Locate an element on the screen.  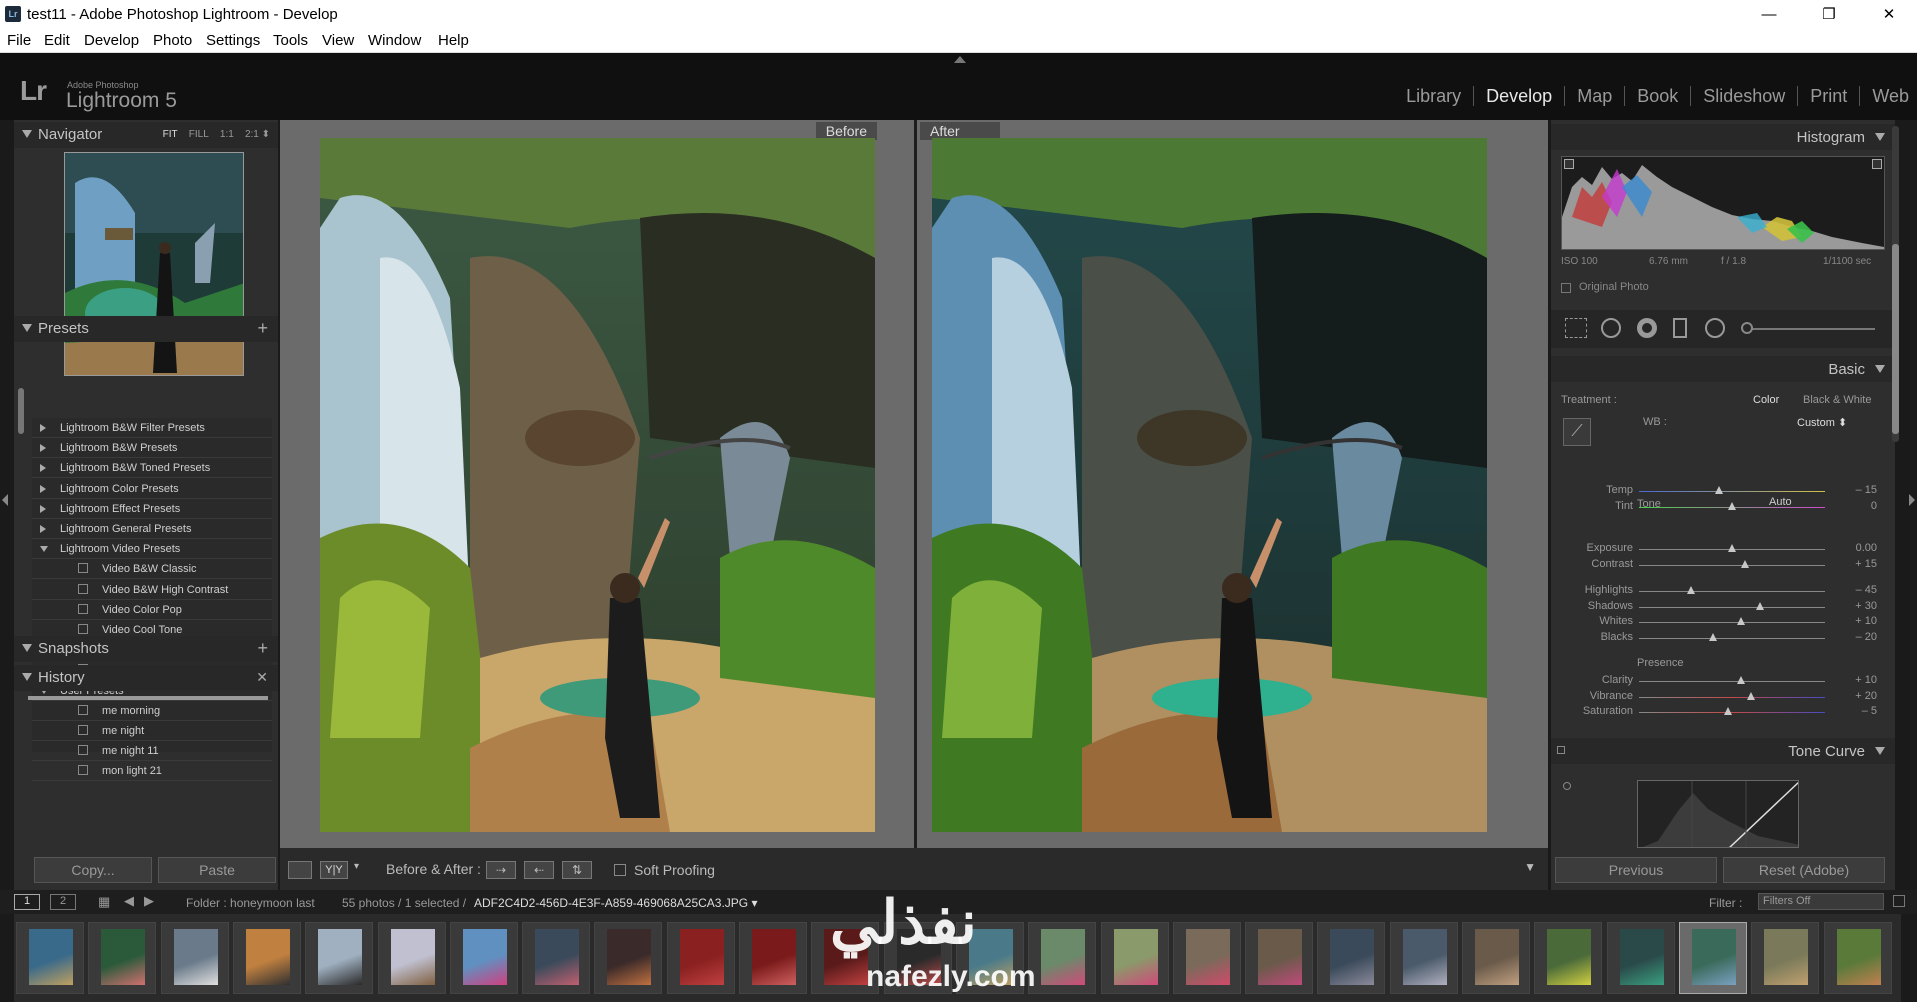
preset-folder: Lightroom B&W Presets is located at coordinates (152, 448).